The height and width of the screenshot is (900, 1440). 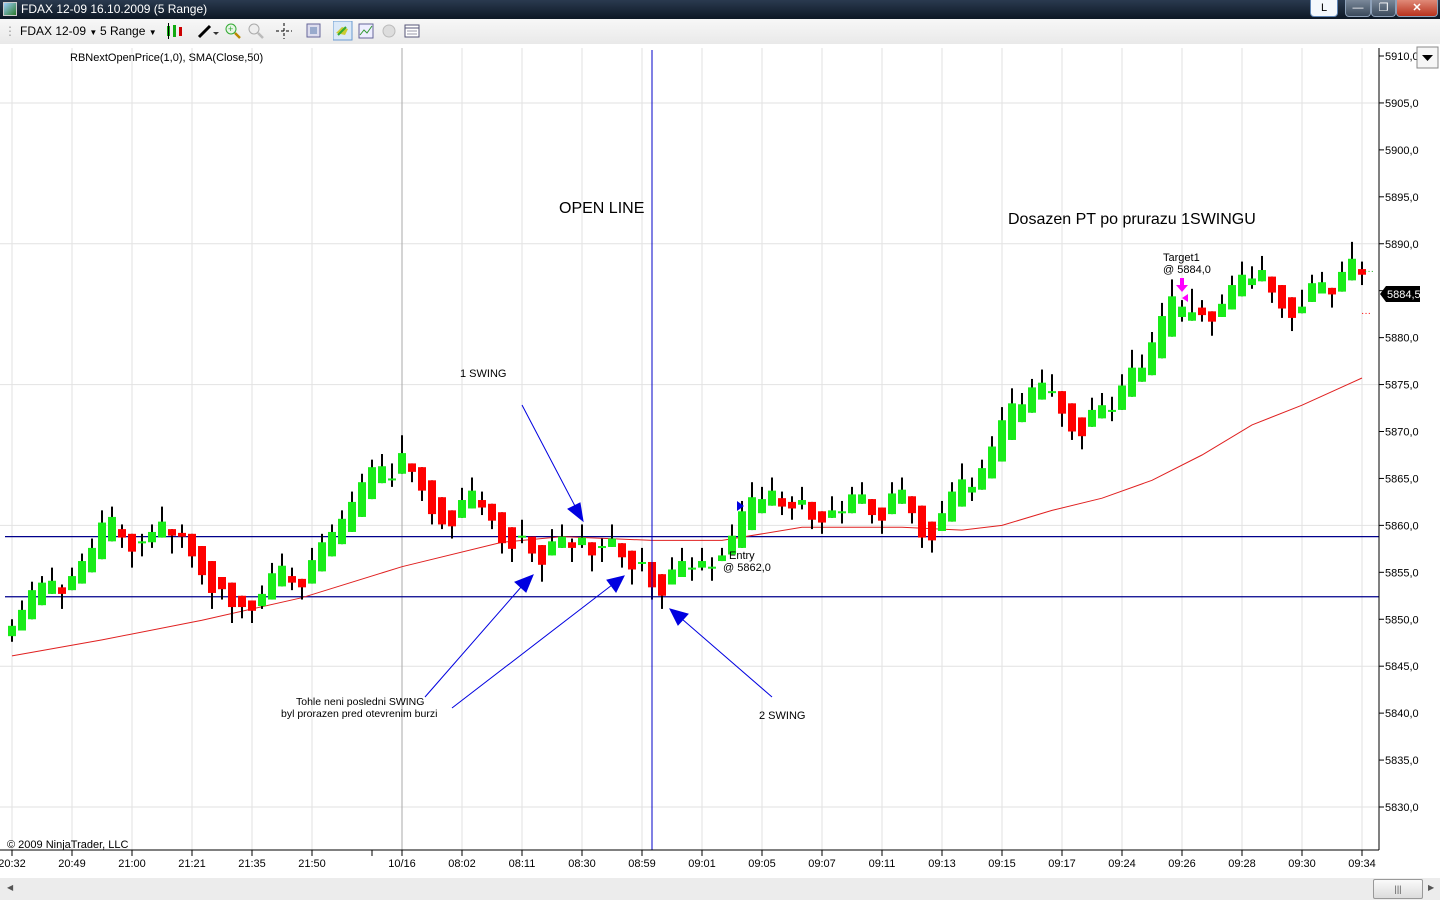 I want to click on crosshair-icon, so click(x=287, y=31).